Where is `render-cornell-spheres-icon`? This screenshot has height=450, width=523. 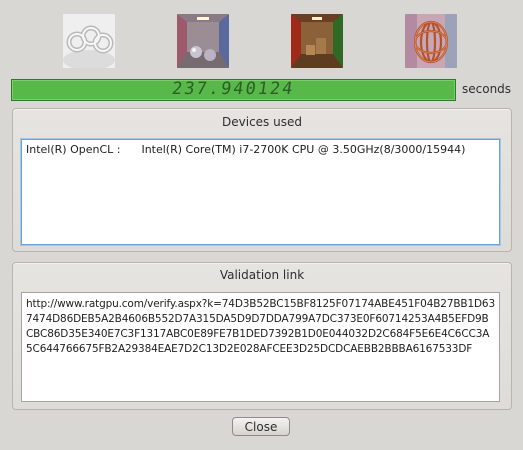
render-cornell-spheres-icon is located at coordinates (203, 41).